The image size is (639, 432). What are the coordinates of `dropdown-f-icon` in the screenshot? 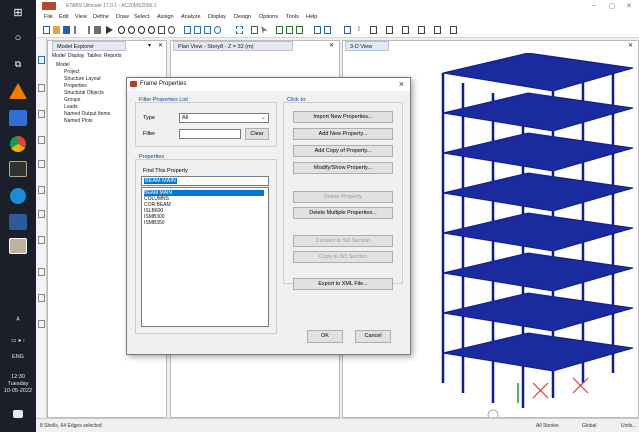 It's located at (453, 30).